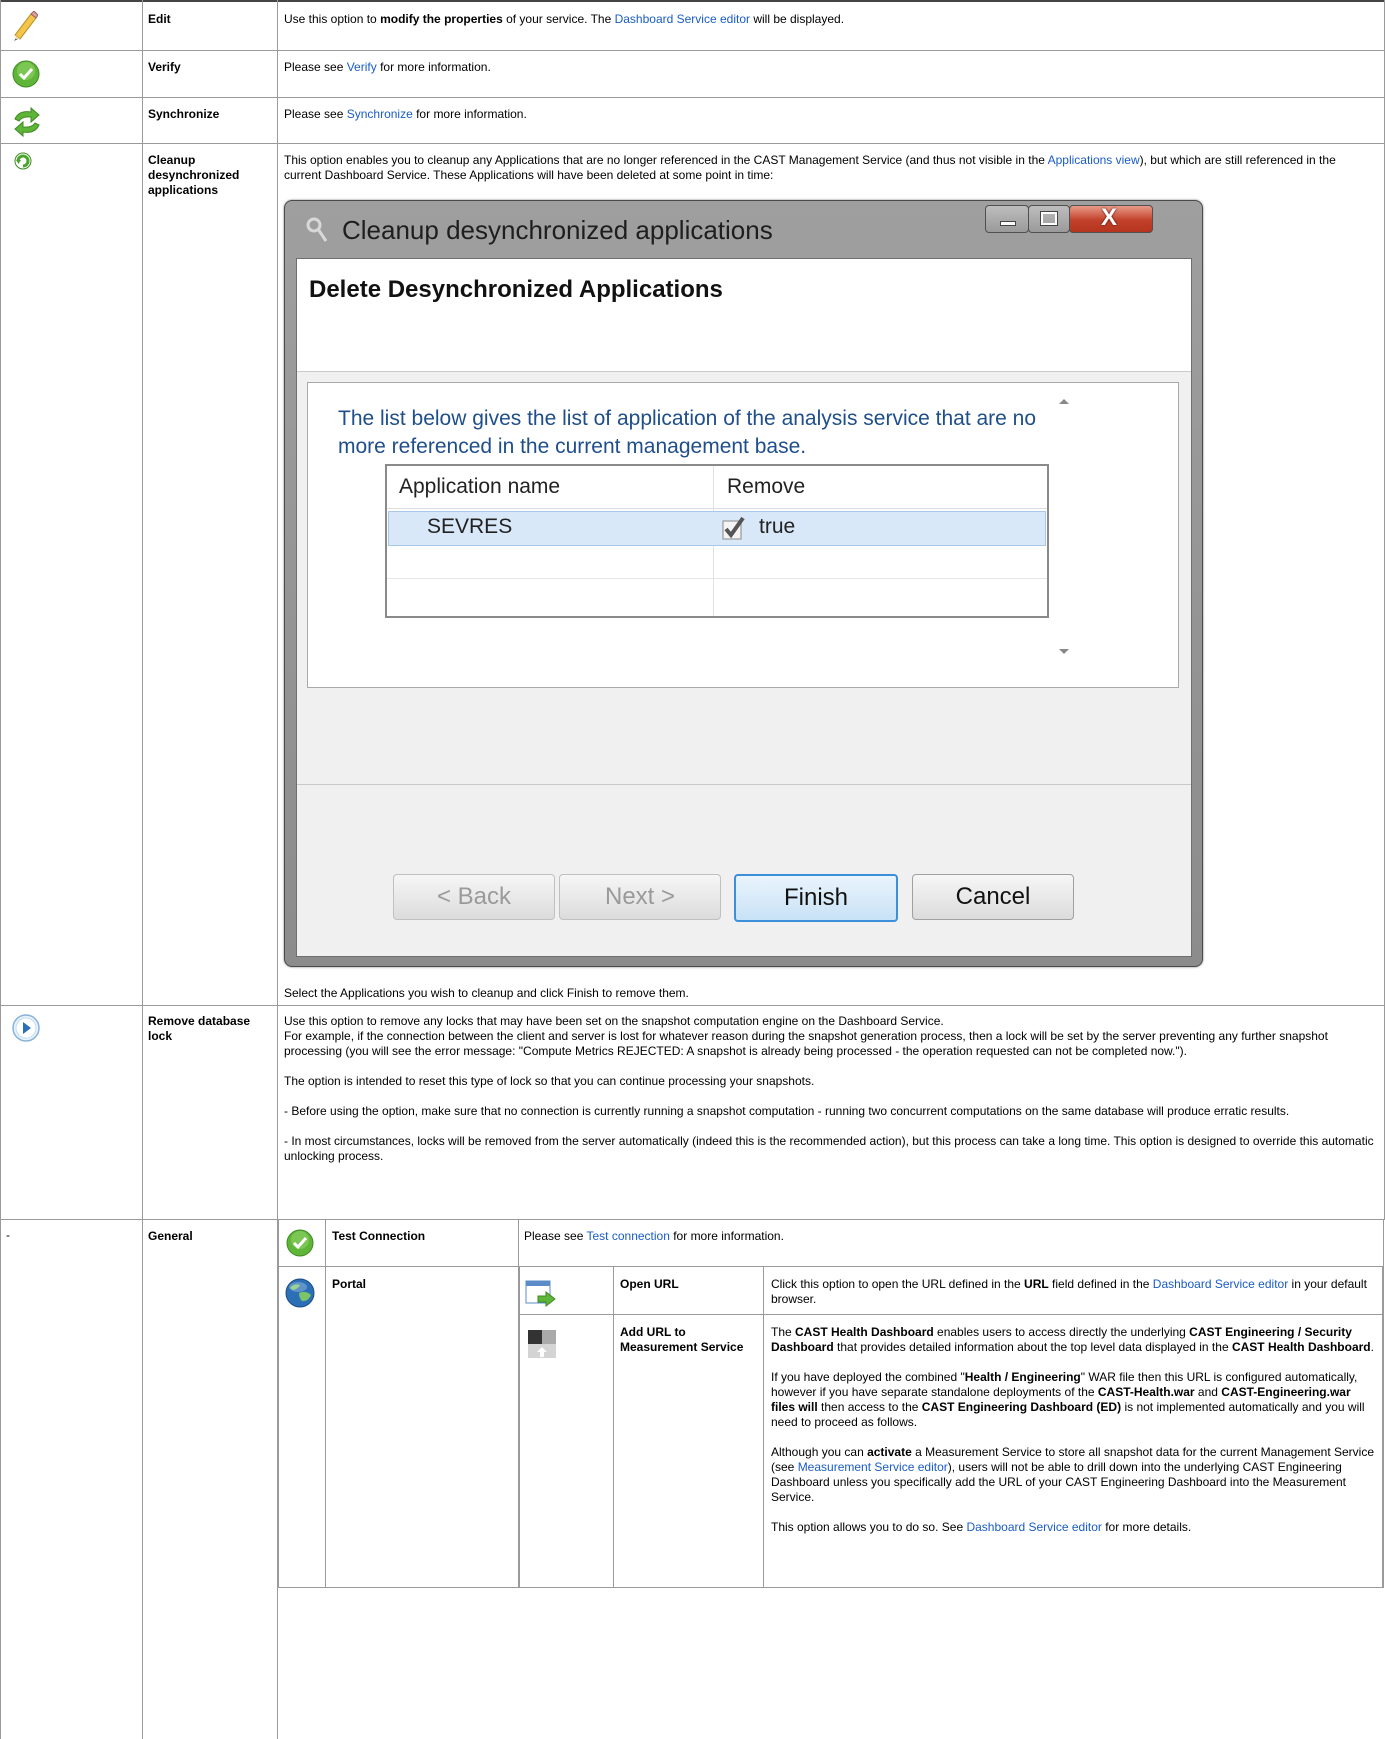  Describe the element at coordinates (194, 175) in the screenshot. I see `row-label-cleanup: Cleanup desynchronized applications` at that location.